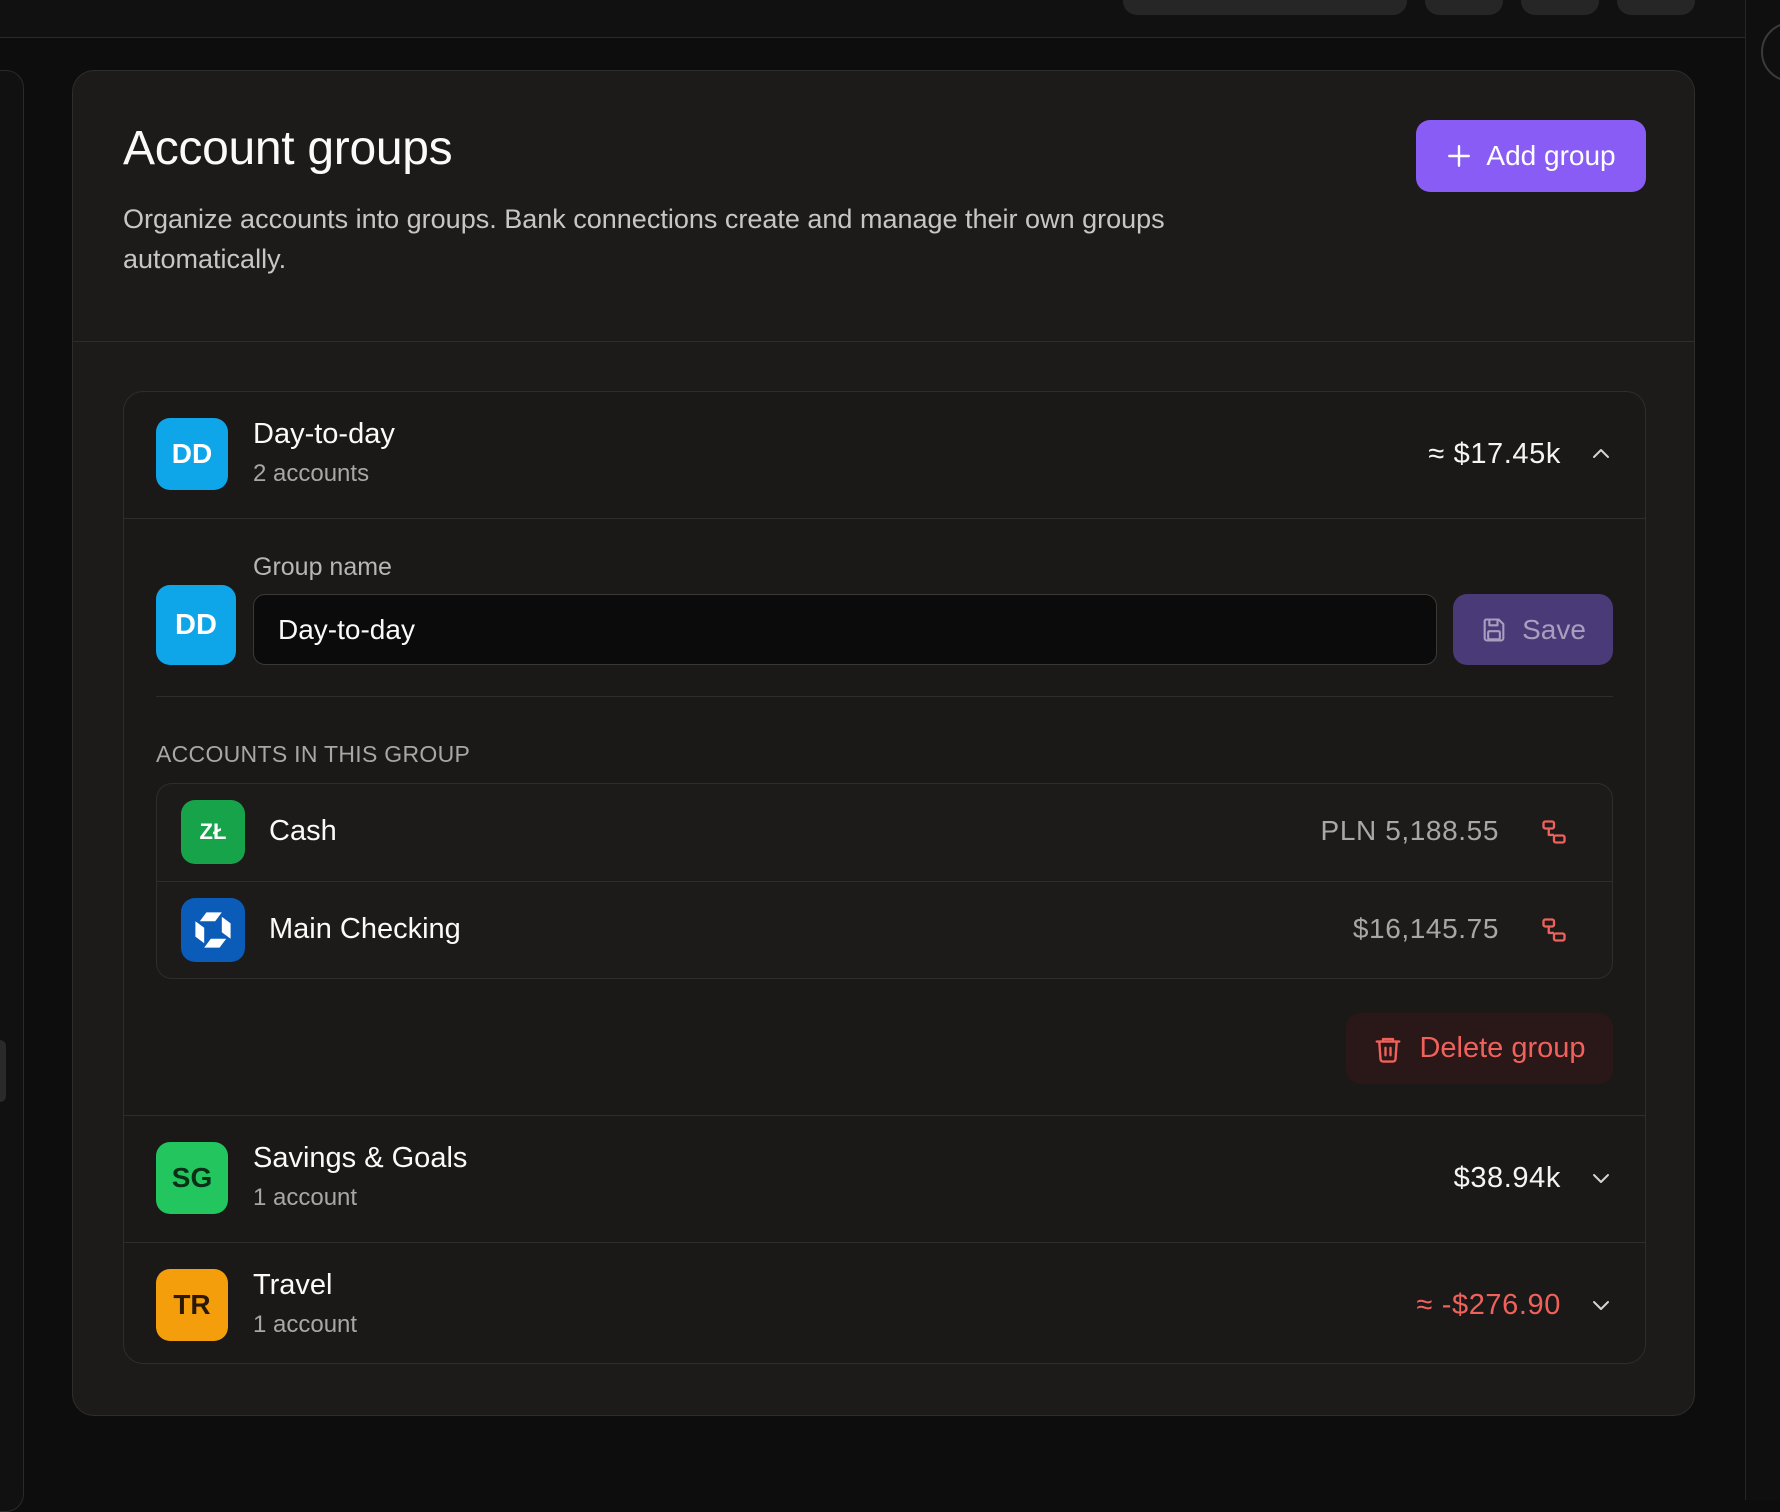 The width and height of the screenshot is (1780, 1512). Describe the element at coordinates (324, 434) in the screenshot. I see `group-name: Day-to-day` at that location.